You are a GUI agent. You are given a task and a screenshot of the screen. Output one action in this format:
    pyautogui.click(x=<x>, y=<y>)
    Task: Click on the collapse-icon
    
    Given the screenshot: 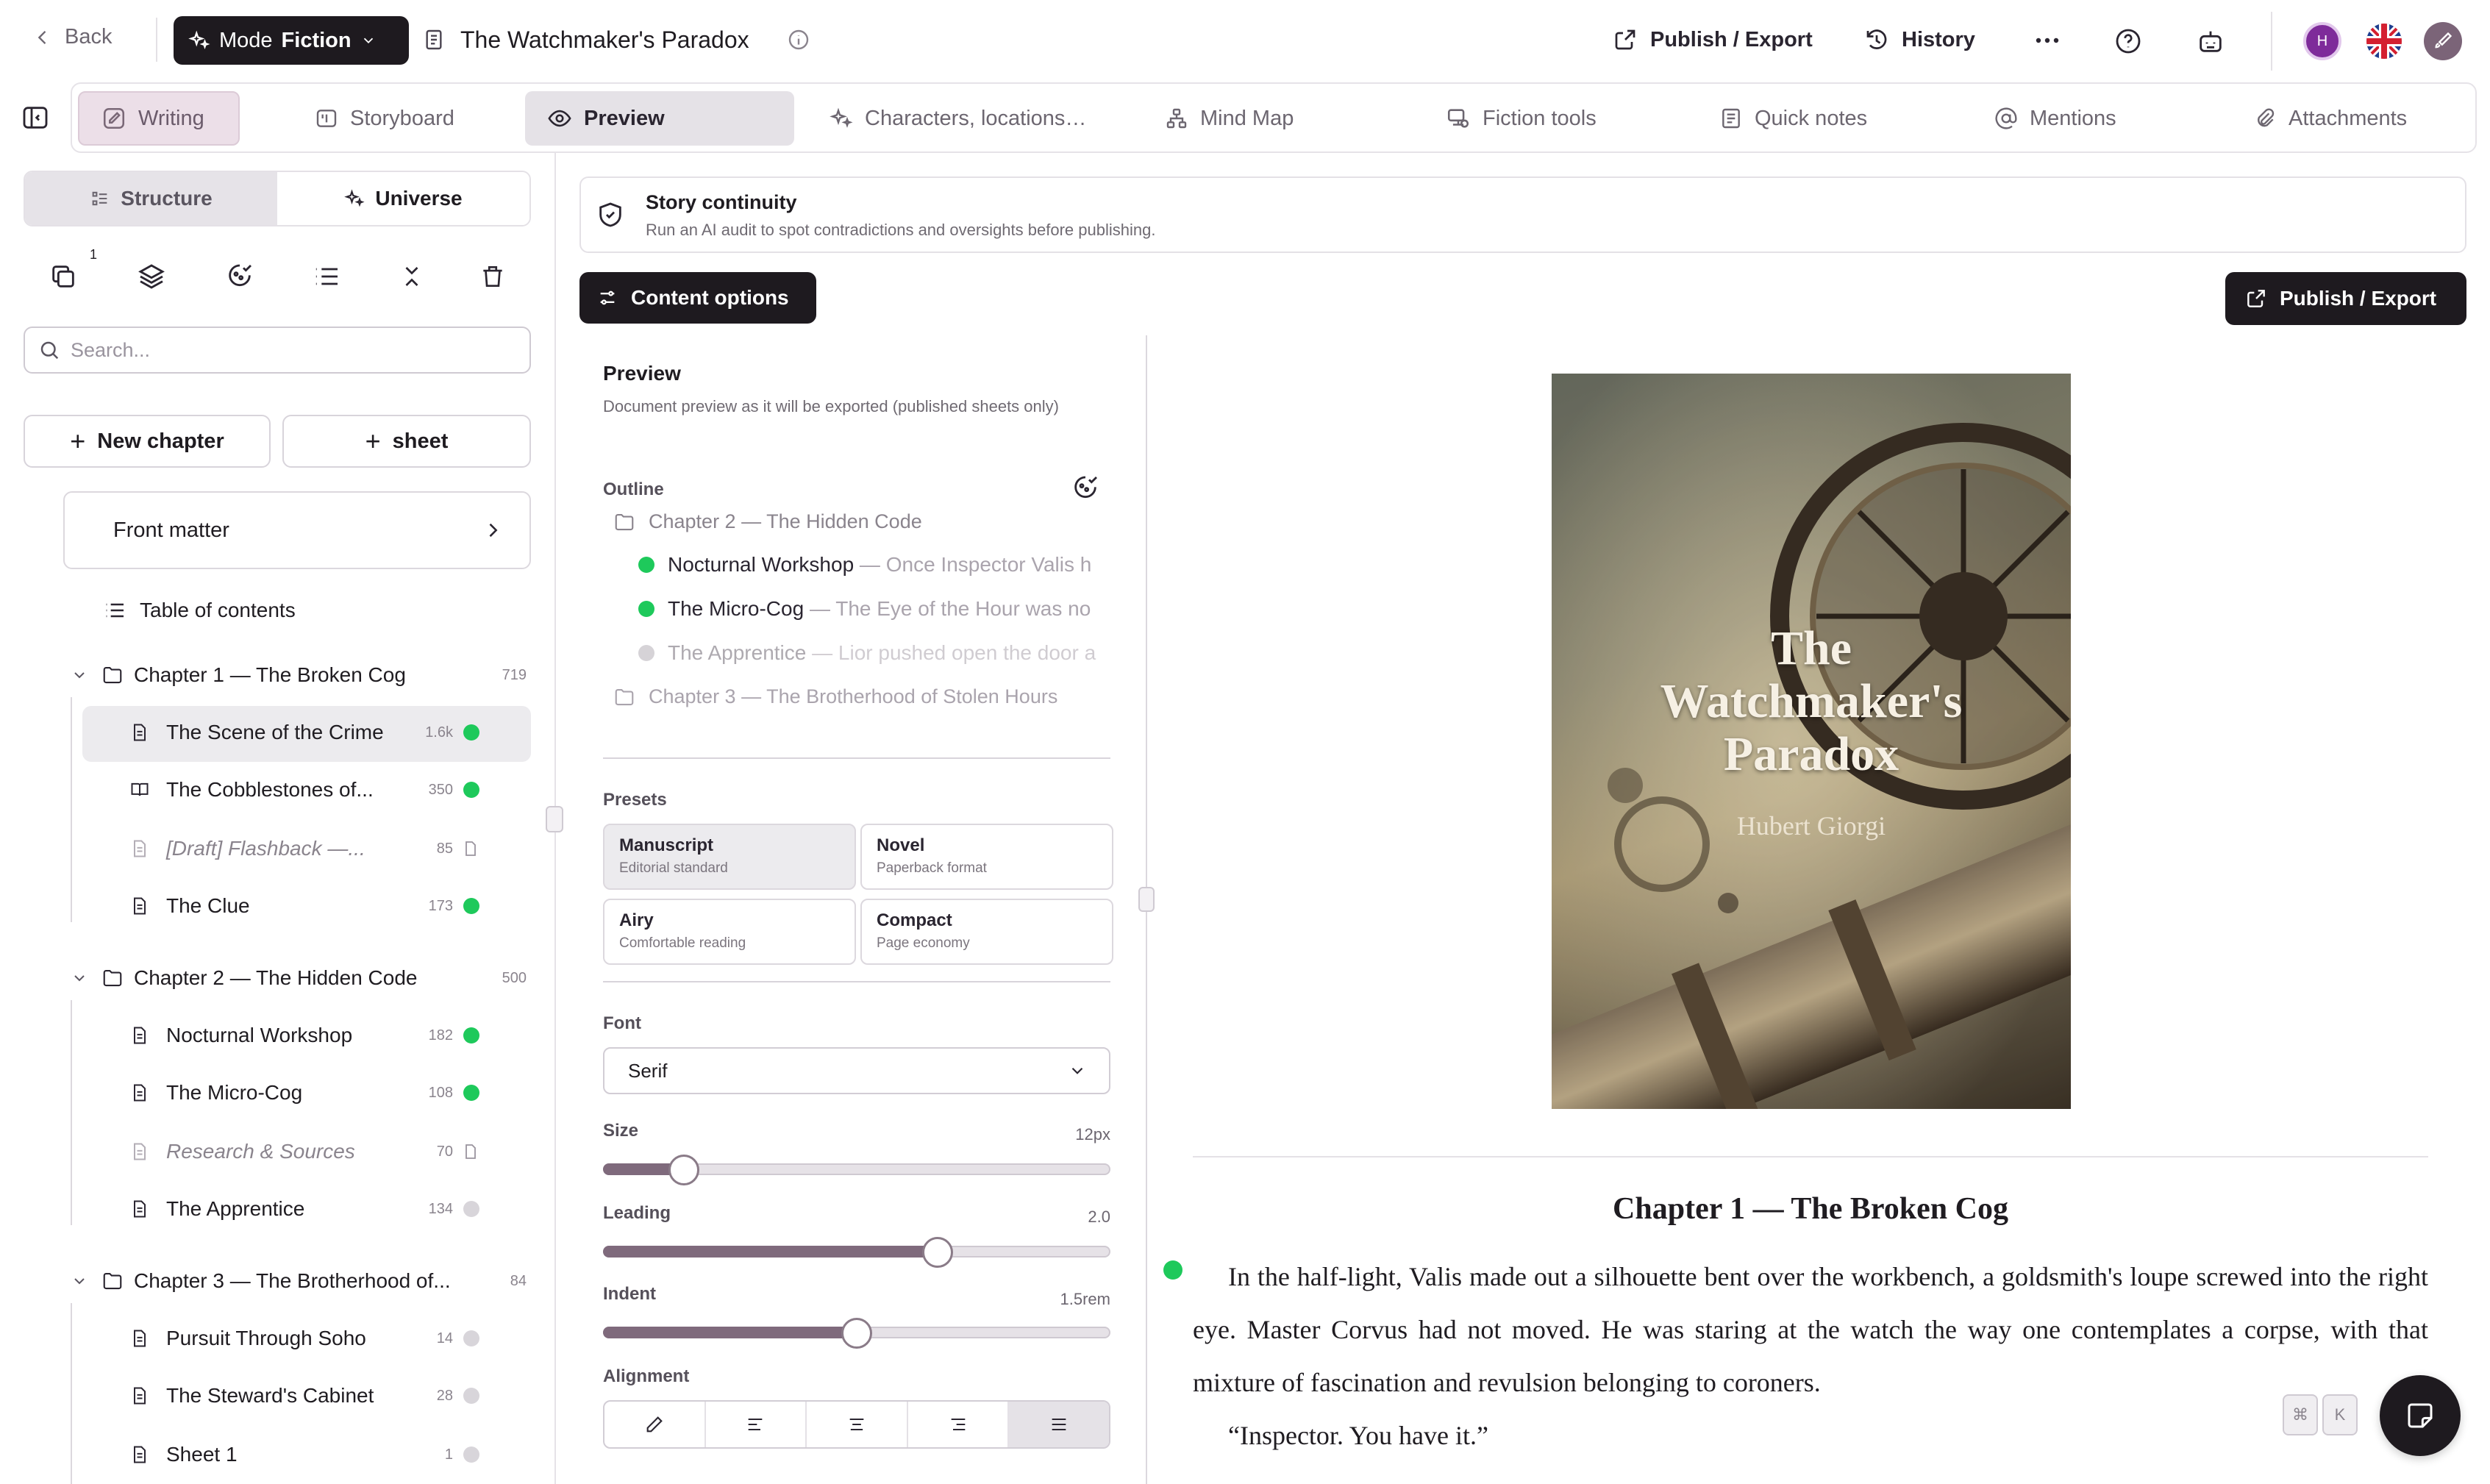 What is the action you would take?
    pyautogui.click(x=411, y=276)
    